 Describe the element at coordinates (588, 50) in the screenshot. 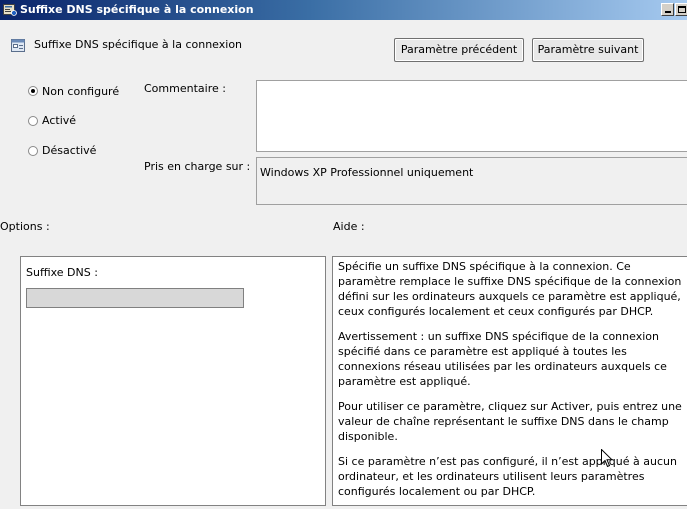

I see `next-setting-button: Paramètre suivant` at that location.